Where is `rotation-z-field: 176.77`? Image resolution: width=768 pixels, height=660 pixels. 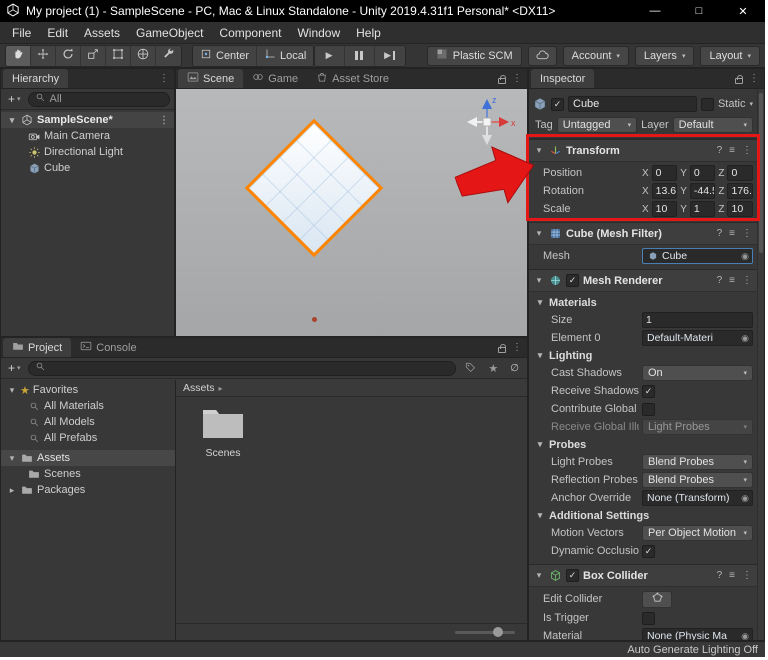 rotation-z-field: 176.77 is located at coordinates (740, 191).